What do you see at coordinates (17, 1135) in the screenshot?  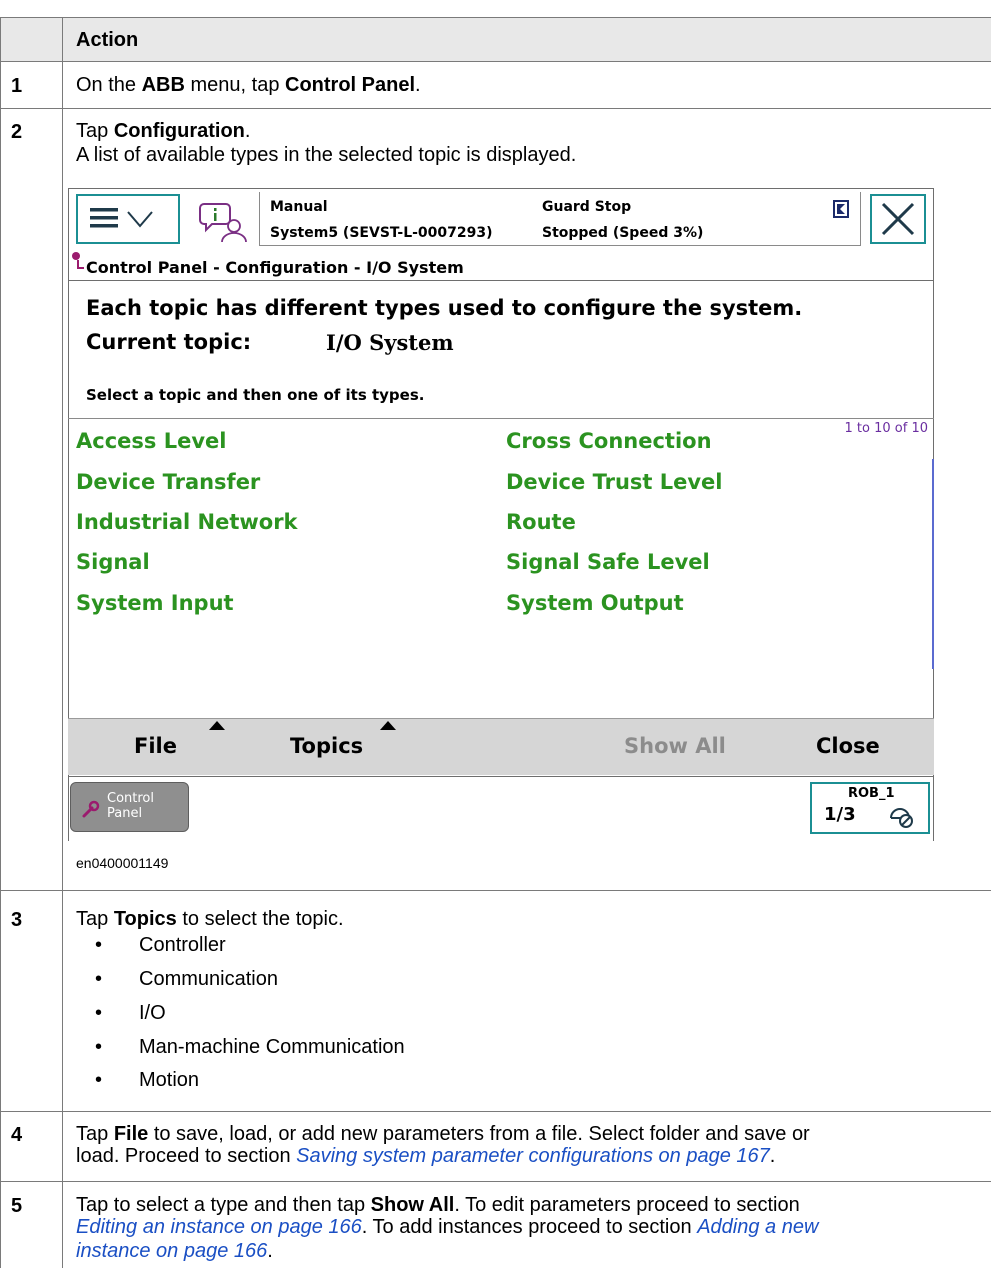 I see `step-number: 4` at bounding box center [17, 1135].